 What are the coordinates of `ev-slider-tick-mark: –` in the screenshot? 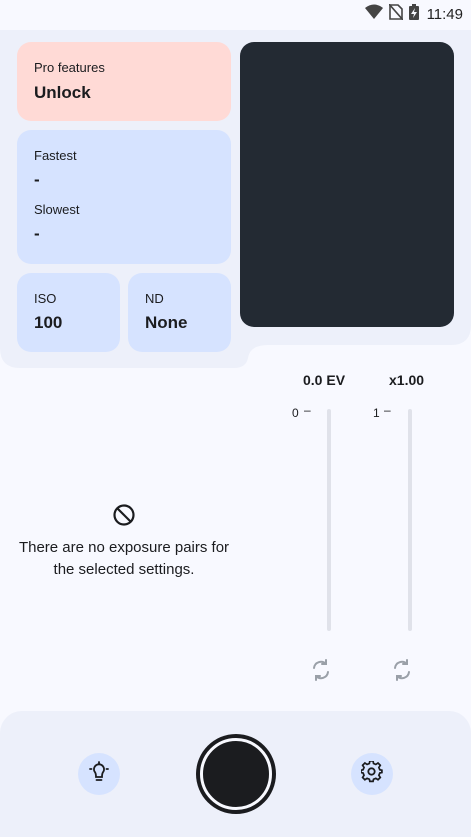 It's located at (307, 410).